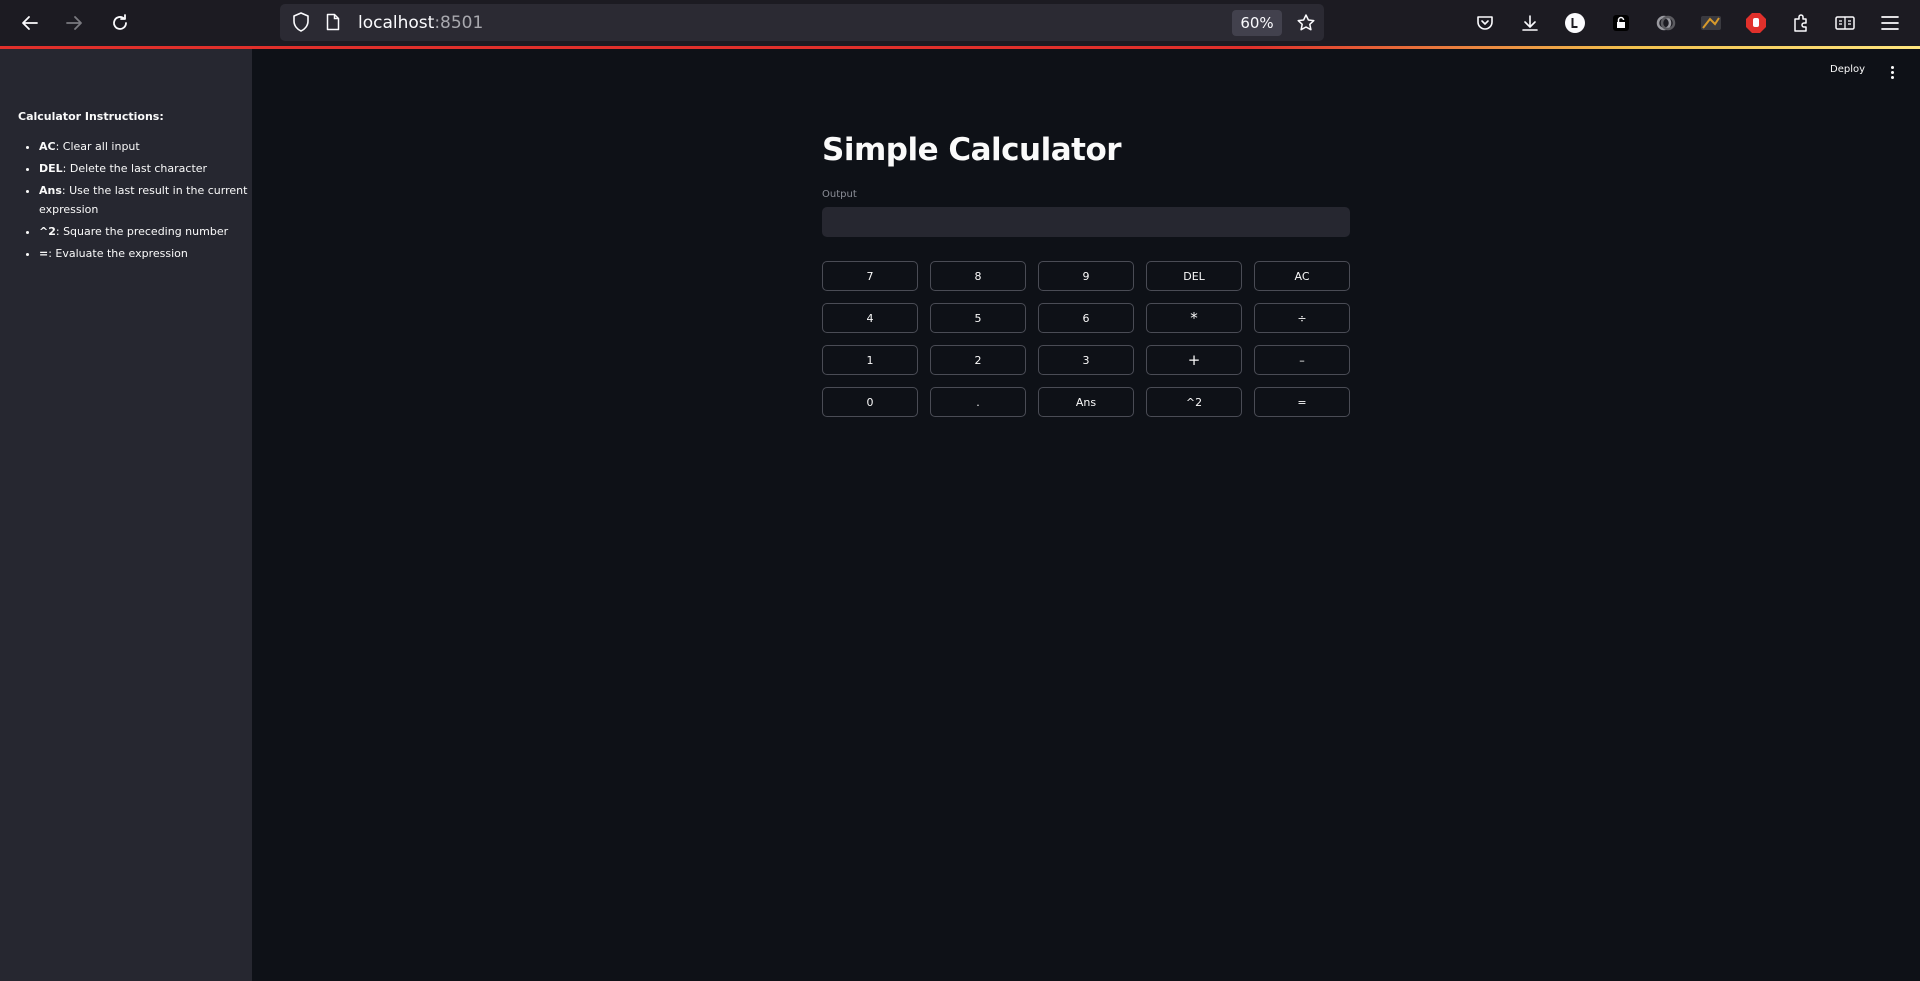 The width and height of the screenshot is (1920, 981). I want to click on url-port: :8501, so click(459, 23).